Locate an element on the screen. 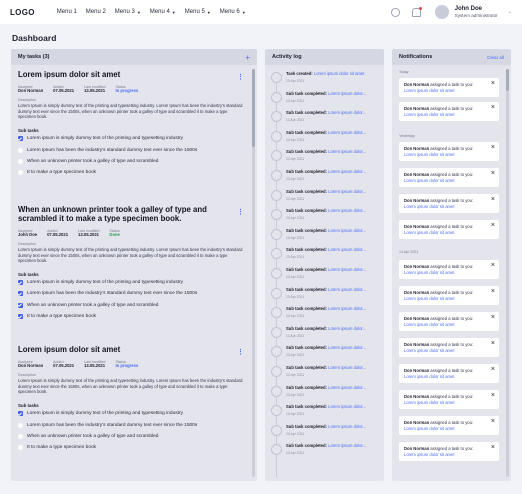  activity-link: Lorem ipsum dolor sit amet is located at coordinates (339, 73).